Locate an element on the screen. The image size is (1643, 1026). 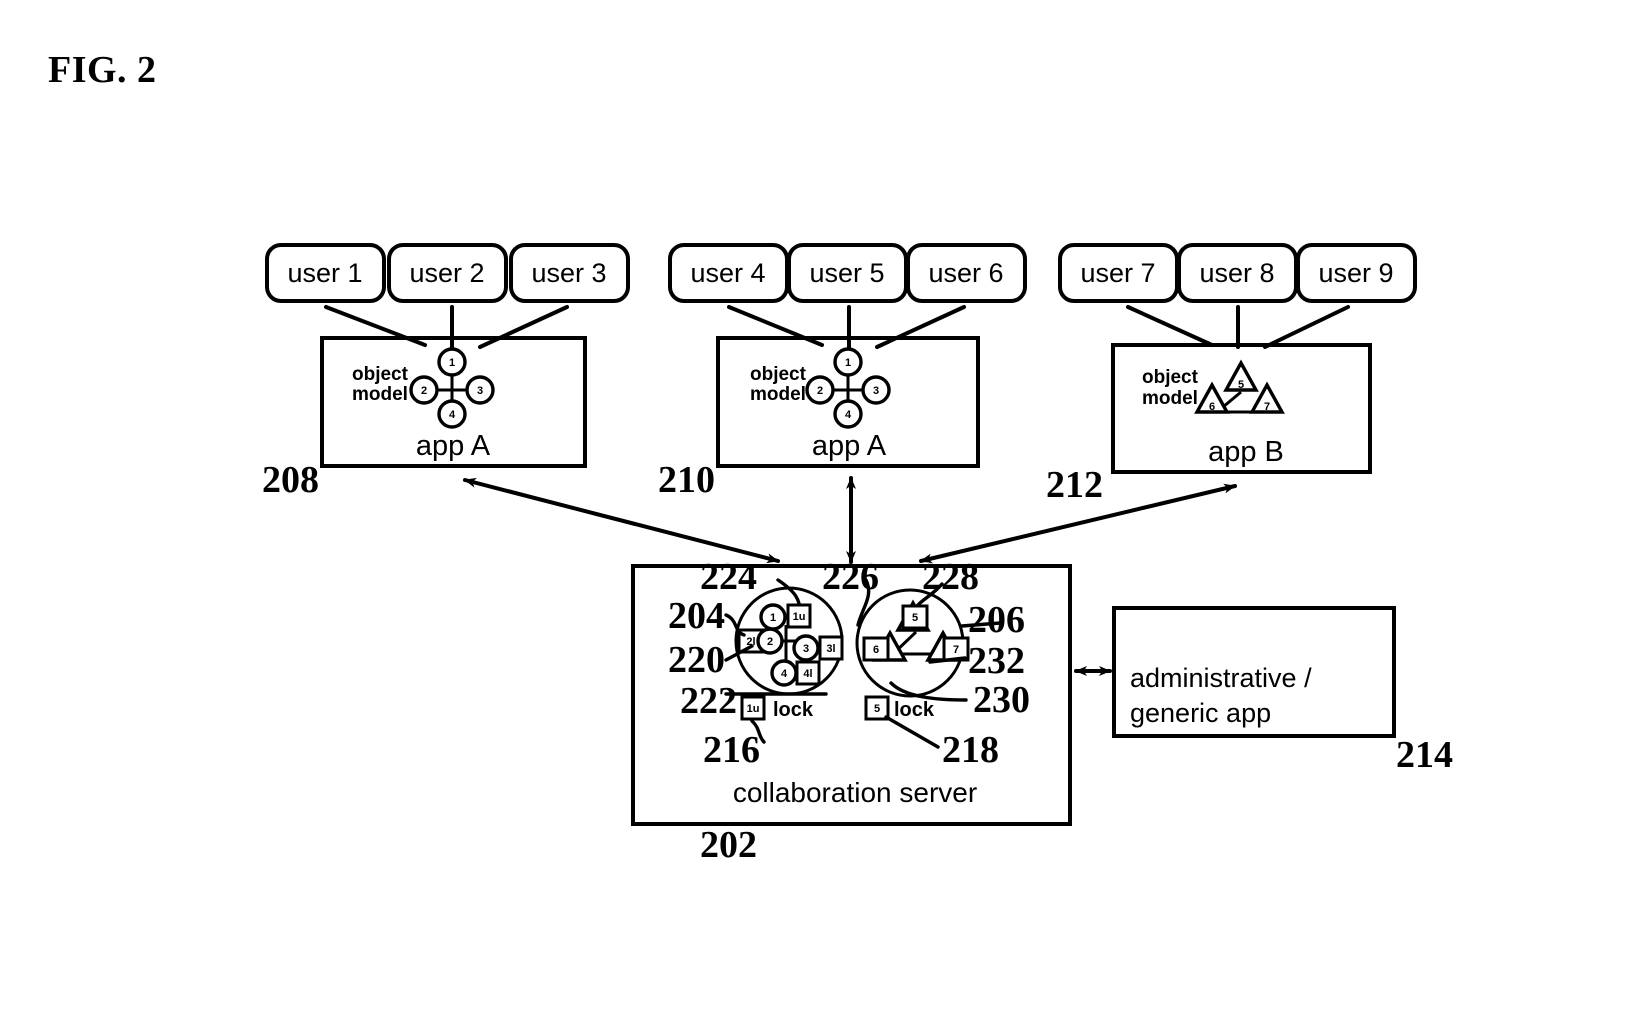
lock-number: 5 is located at coordinates (877, 709).